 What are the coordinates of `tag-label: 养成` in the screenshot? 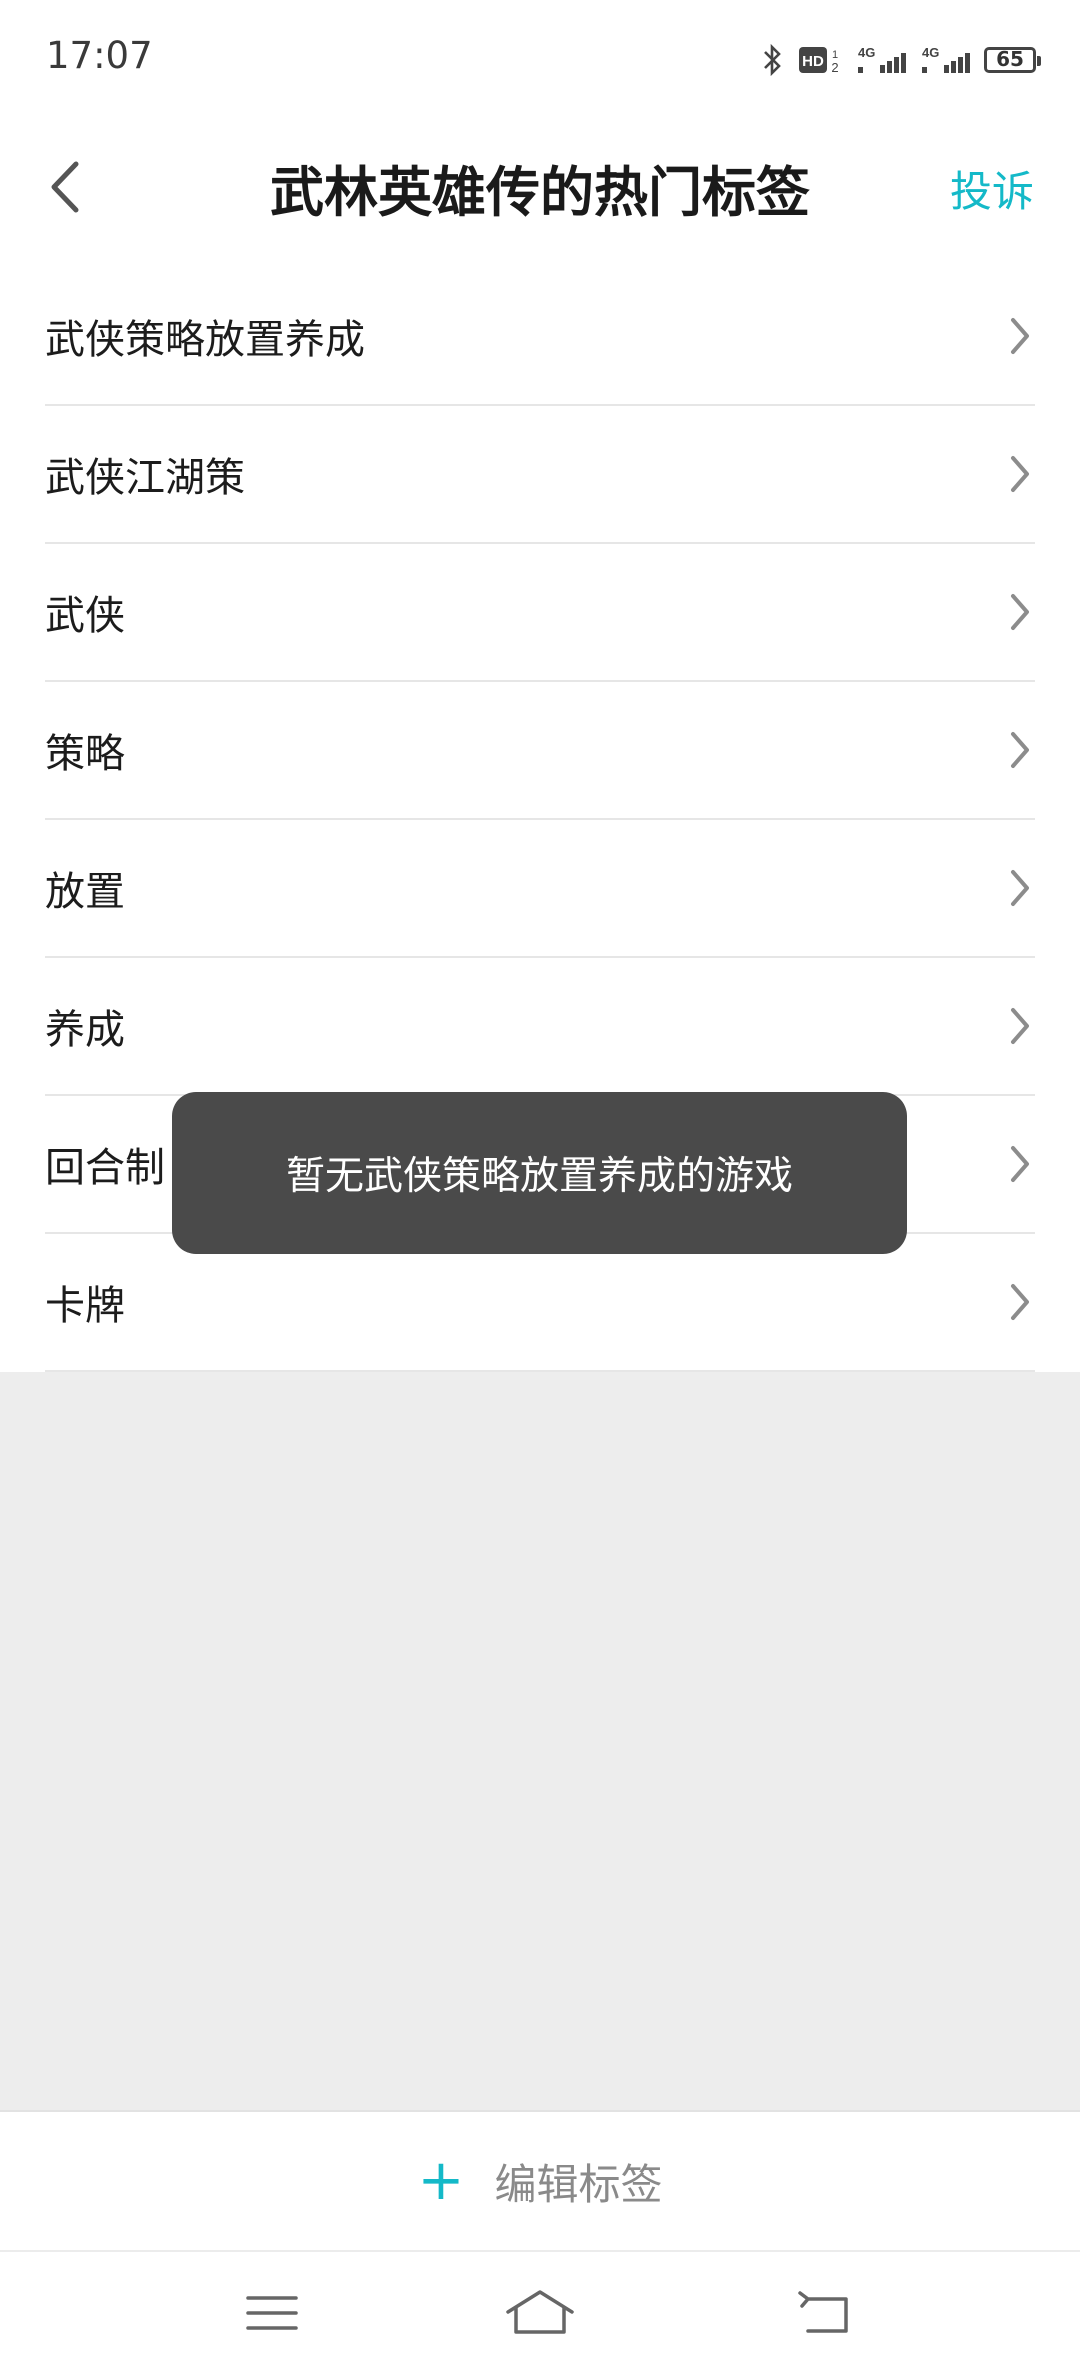 It's located at (85, 1030).